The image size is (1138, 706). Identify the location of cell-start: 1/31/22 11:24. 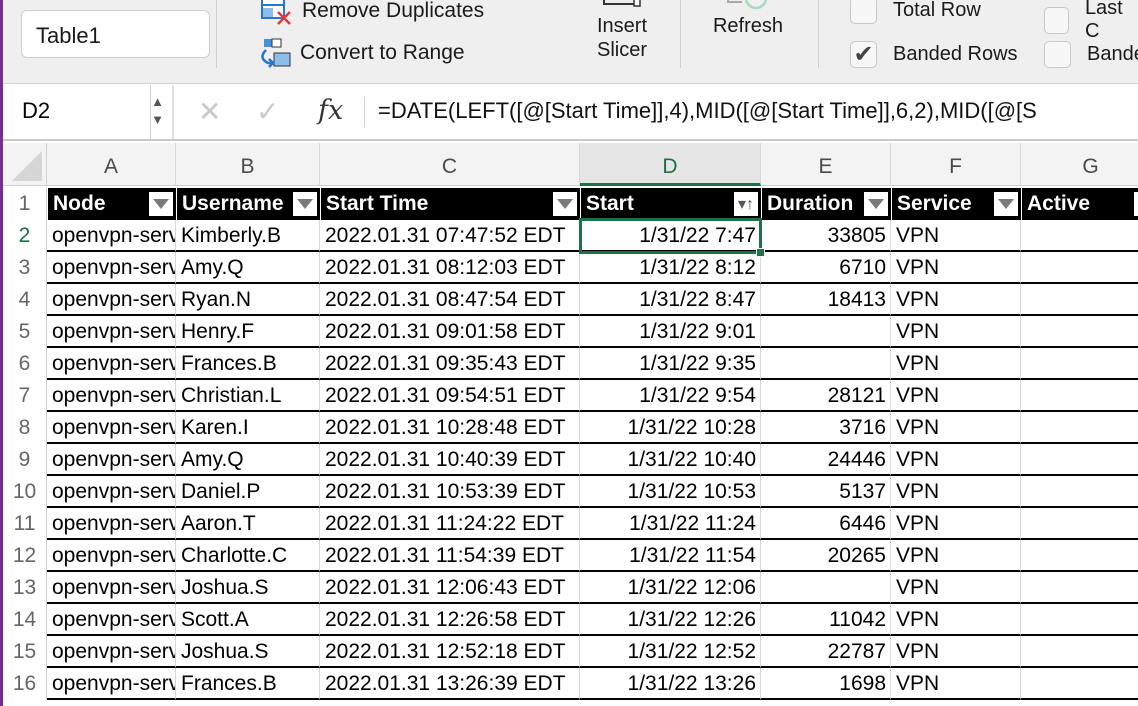
(670, 524).